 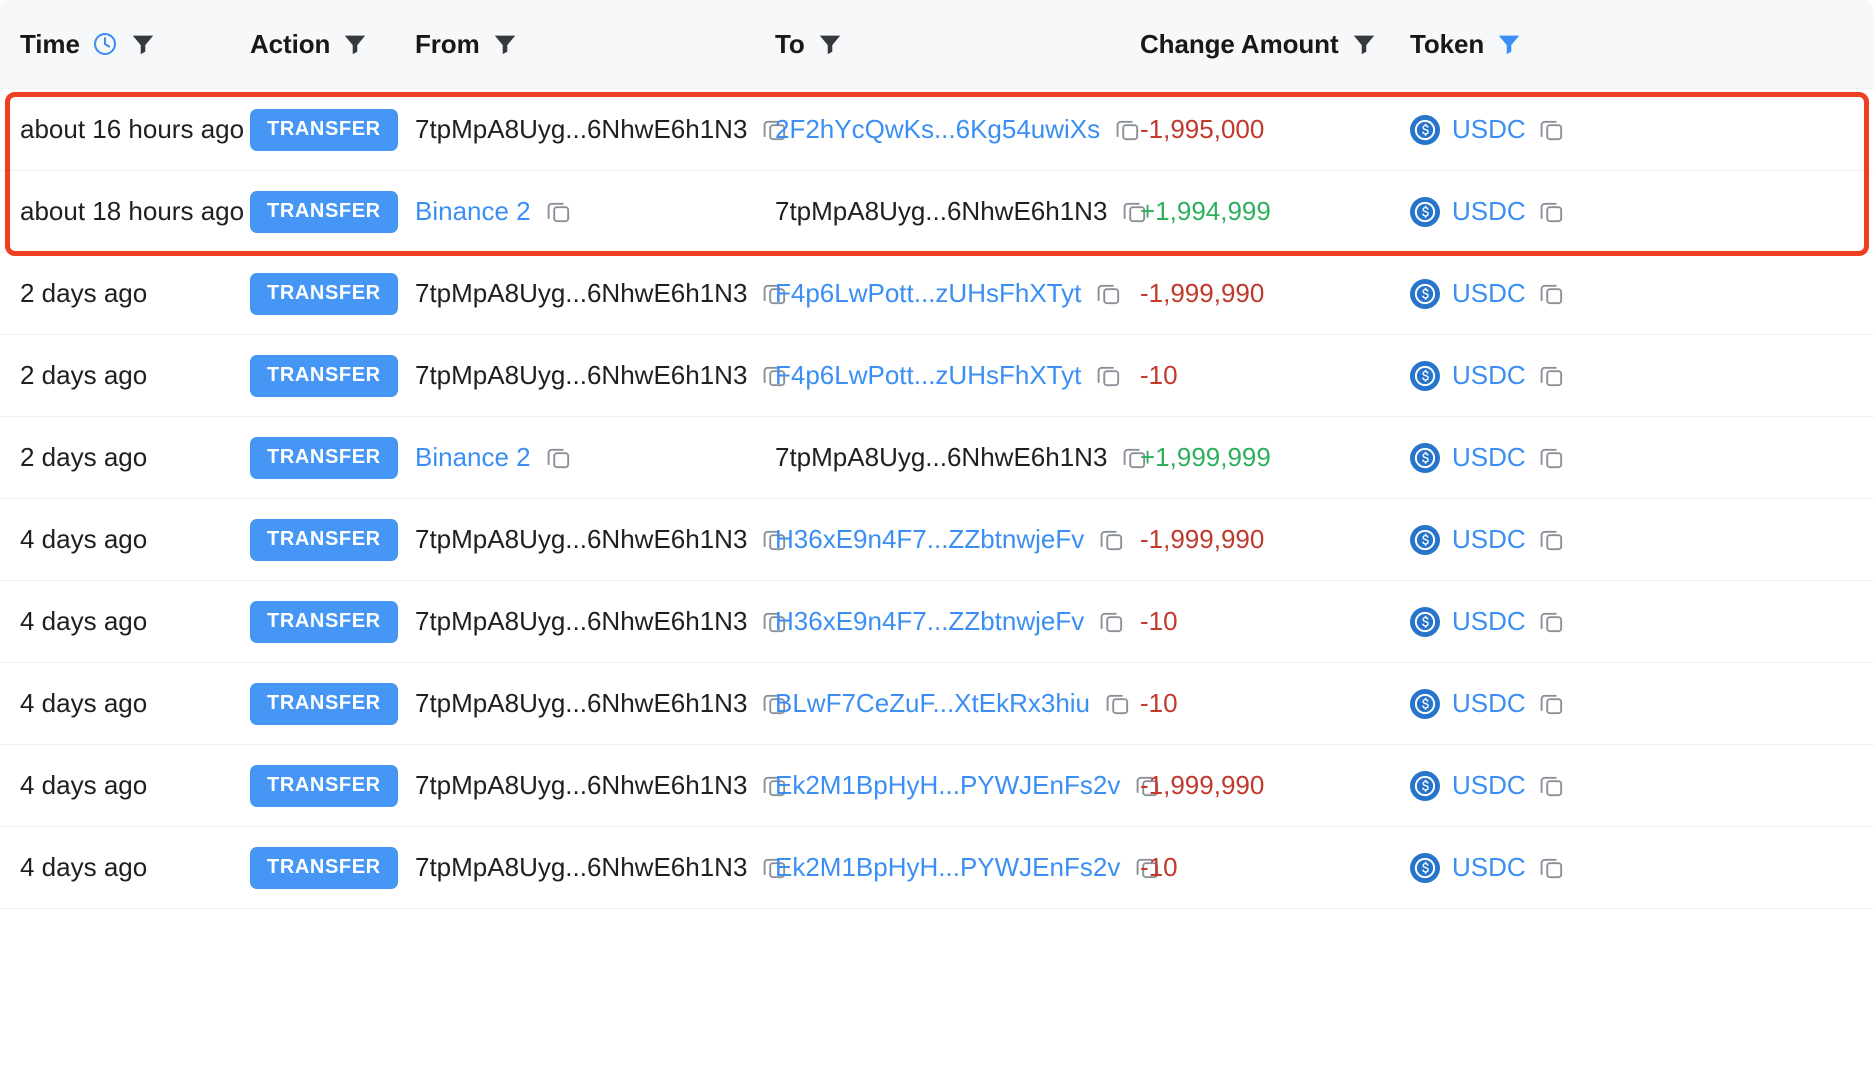 I want to click on change-amount-value: -10, so click(x=1159, y=703).